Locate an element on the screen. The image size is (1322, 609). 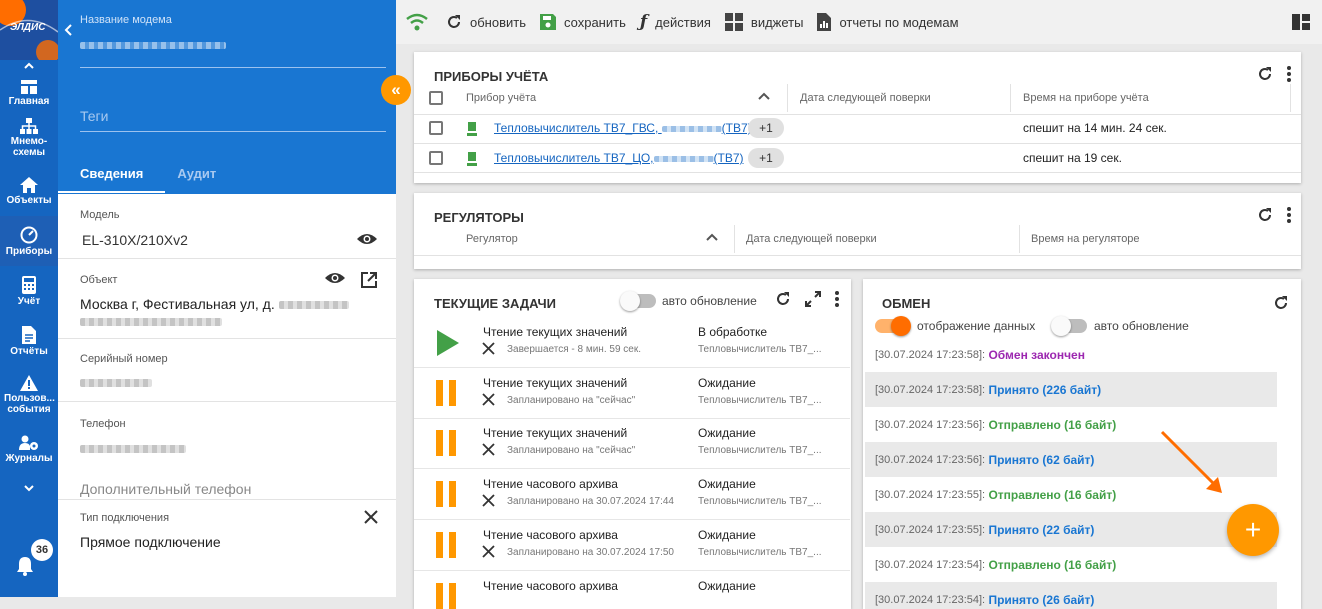
collapse-panel-button: « is located at coordinates (396, 90).